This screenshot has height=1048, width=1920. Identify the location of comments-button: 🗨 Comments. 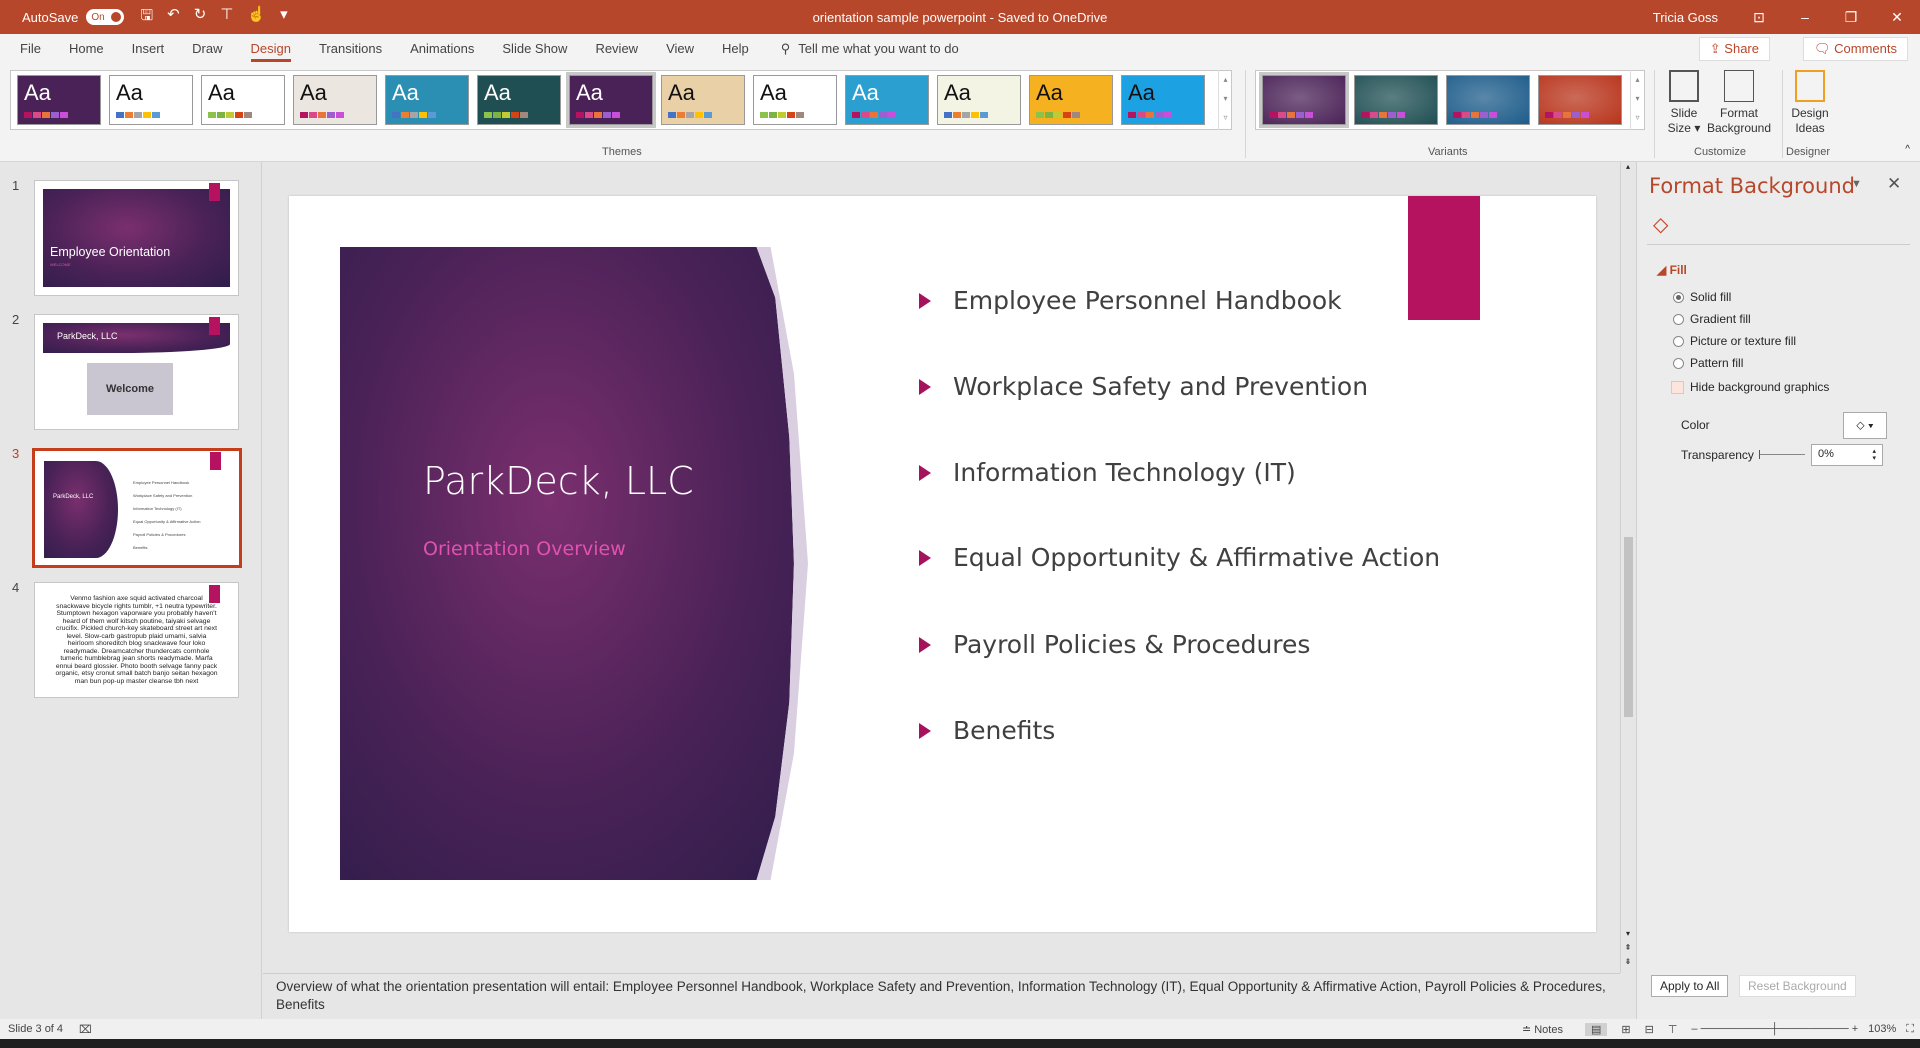
(1855, 49).